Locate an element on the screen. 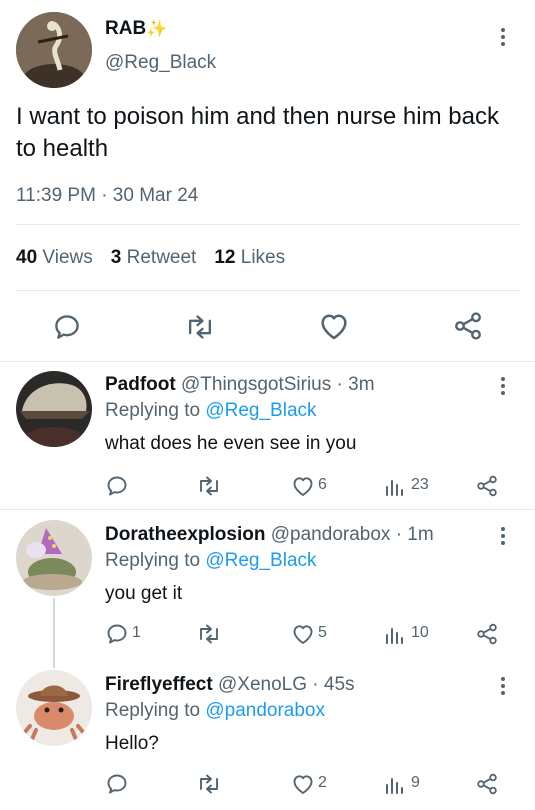 The height and width of the screenshot is (810, 535). sparkles-icon: ✨ is located at coordinates (157, 28).